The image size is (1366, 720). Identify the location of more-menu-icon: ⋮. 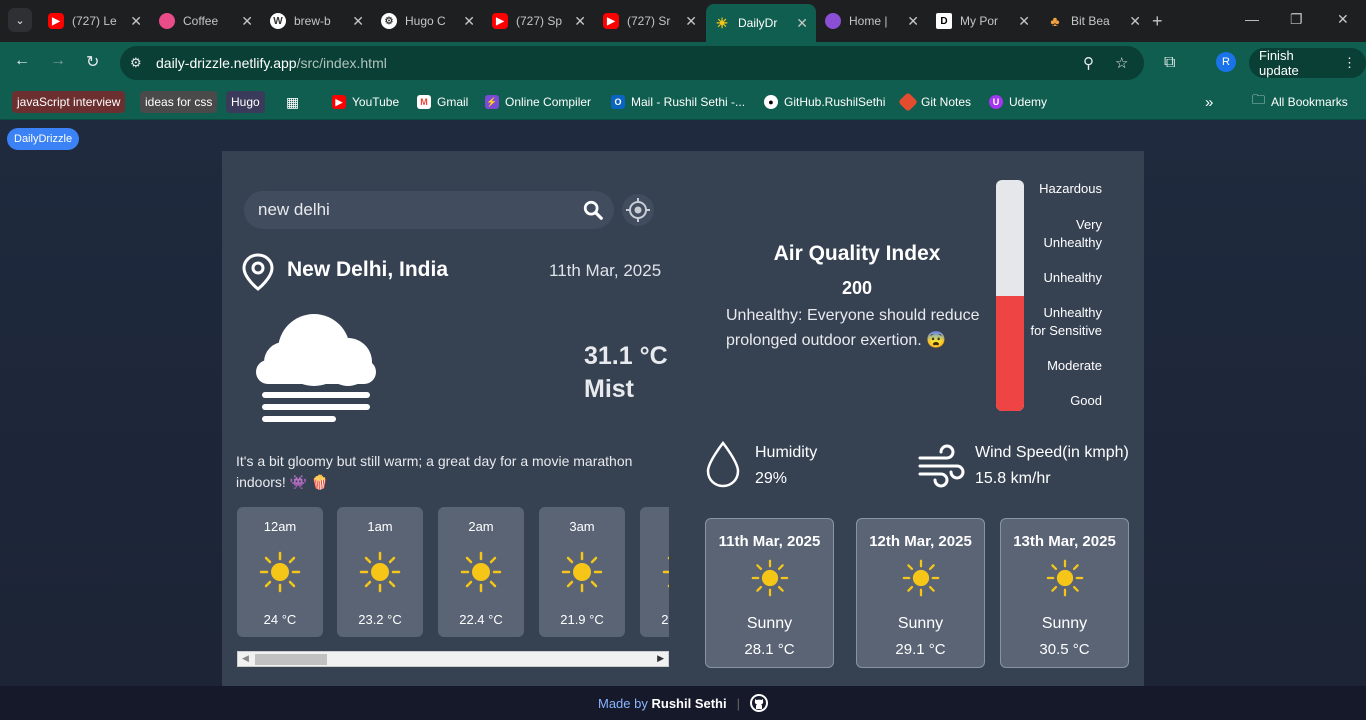
(1349, 63).